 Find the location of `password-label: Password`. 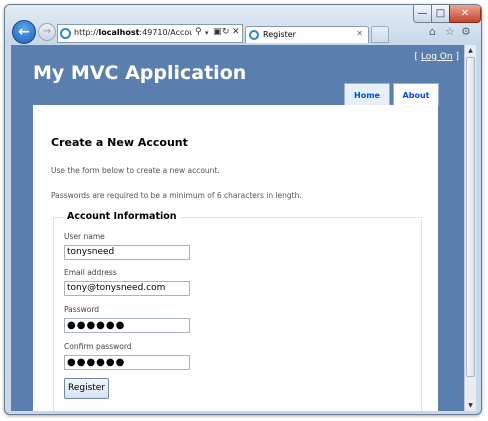

password-label: Password is located at coordinates (82, 309).